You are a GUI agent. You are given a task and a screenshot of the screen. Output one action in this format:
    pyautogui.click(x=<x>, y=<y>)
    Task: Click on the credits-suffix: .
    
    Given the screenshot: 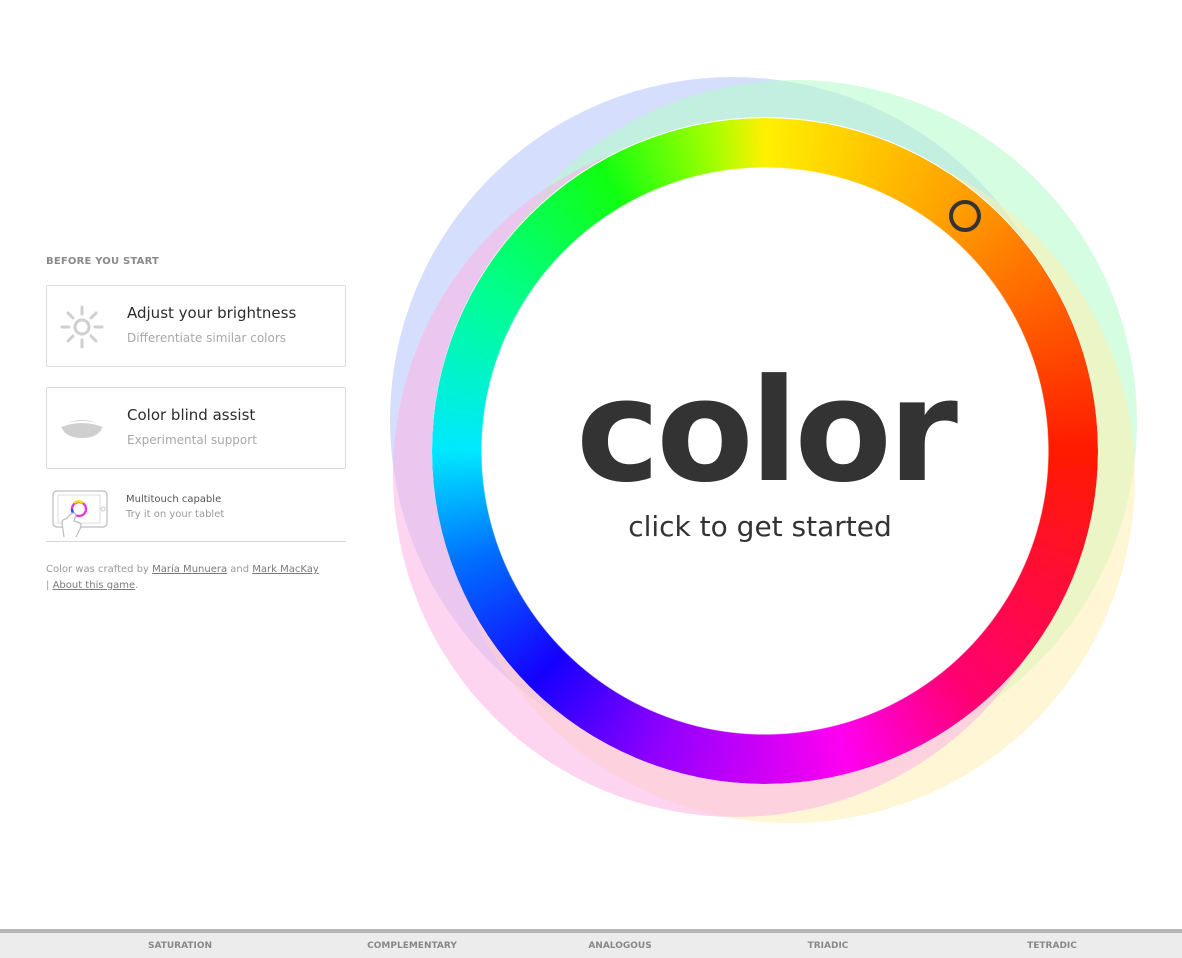 What is the action you would take?
    pyautogui.click(x=137, y=585)
    